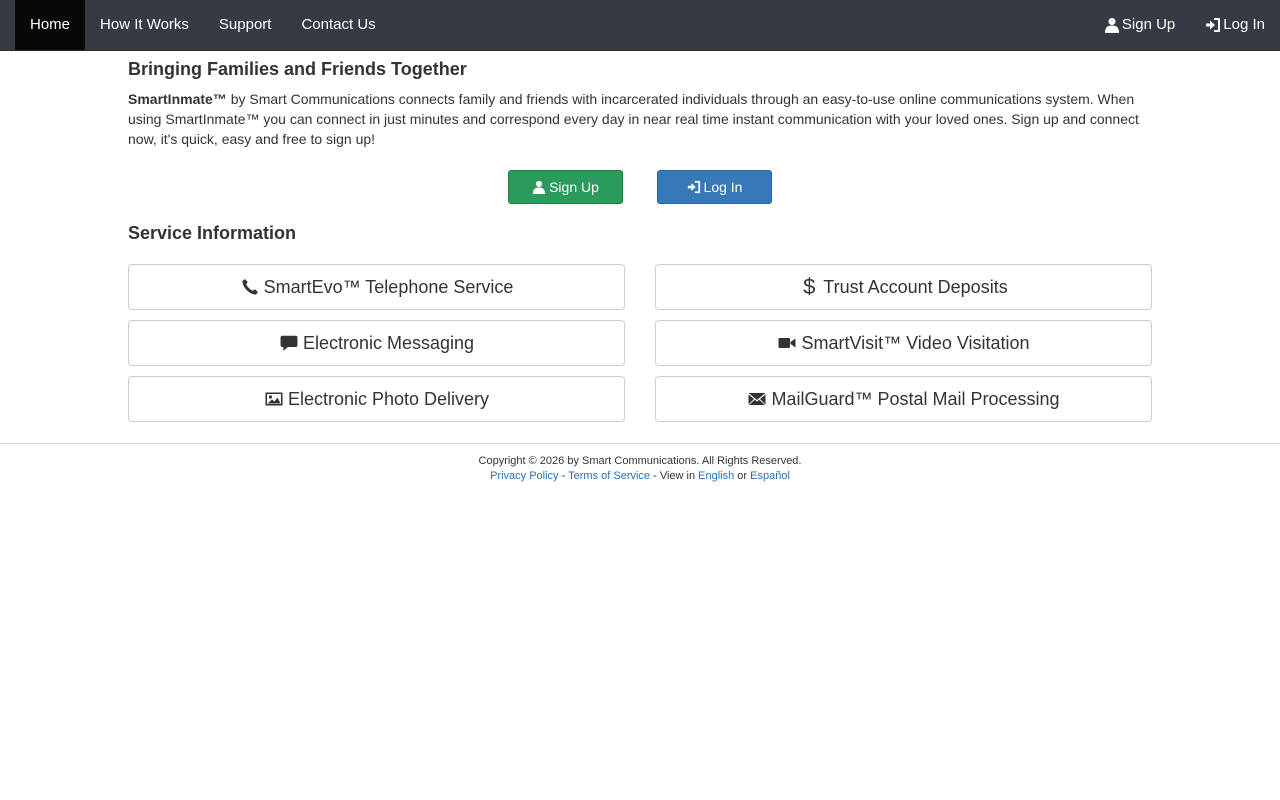 The image size is (1280, 800). Describe the element at coordinates (289, 343) in the screenshot. I see `message-icon` at that location.